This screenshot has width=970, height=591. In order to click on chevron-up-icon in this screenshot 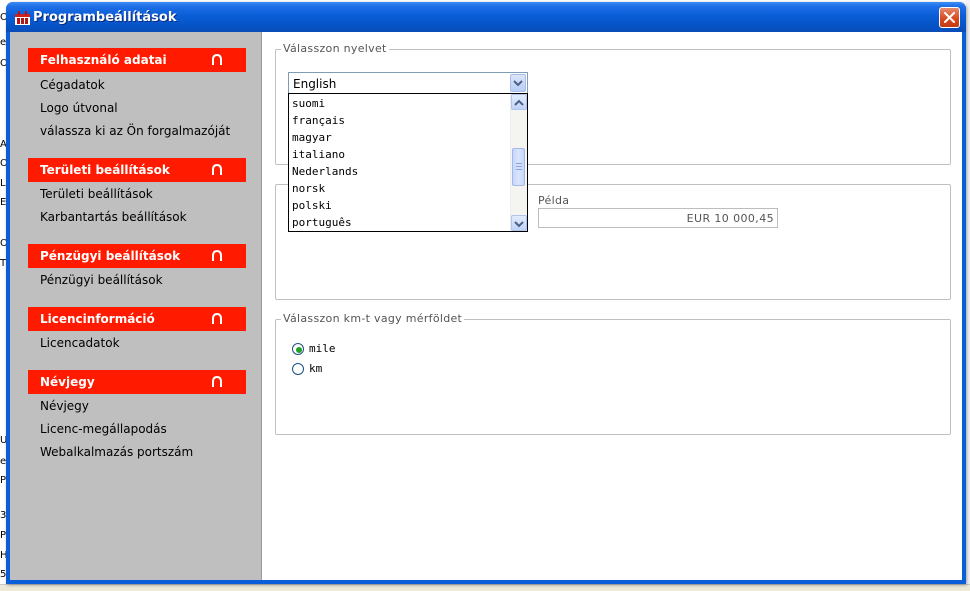, I will do `click(519, 102)`.